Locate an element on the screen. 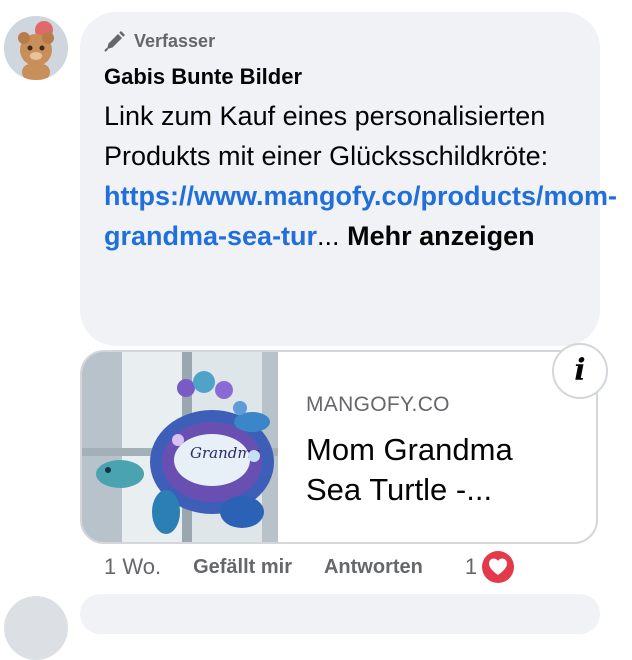  author-name: Gabis Bunte Bilder is located at coordinates (340, 77).